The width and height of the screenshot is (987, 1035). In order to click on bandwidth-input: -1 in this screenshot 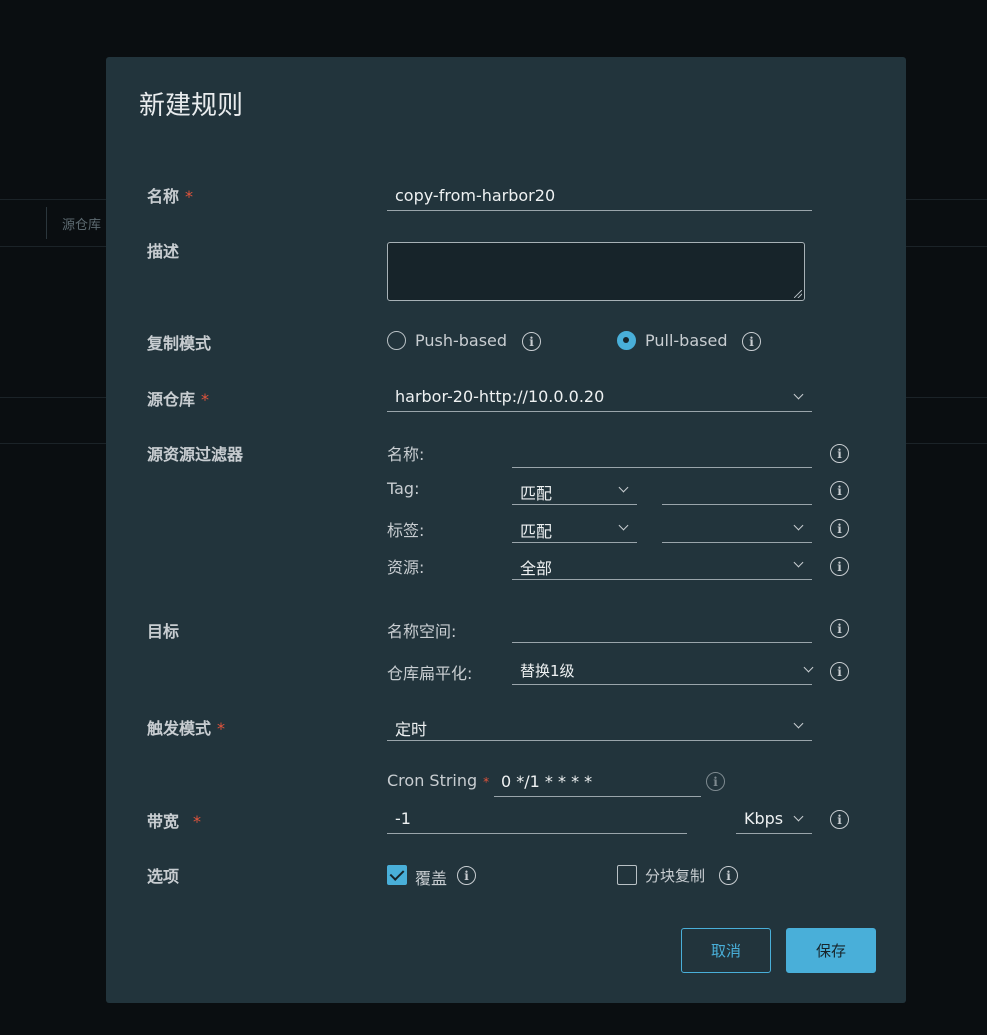, I will do `click(537, 819)`.